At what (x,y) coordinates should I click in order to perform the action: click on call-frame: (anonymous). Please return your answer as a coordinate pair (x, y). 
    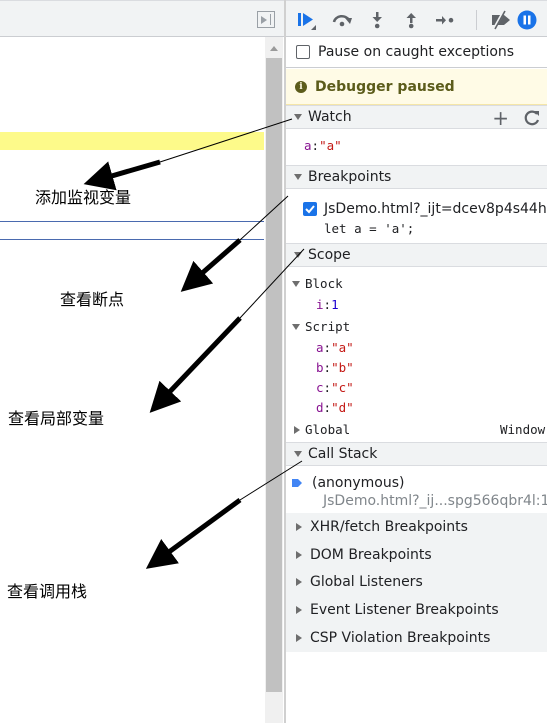
    Looking at the image, I should click on (345, 483).